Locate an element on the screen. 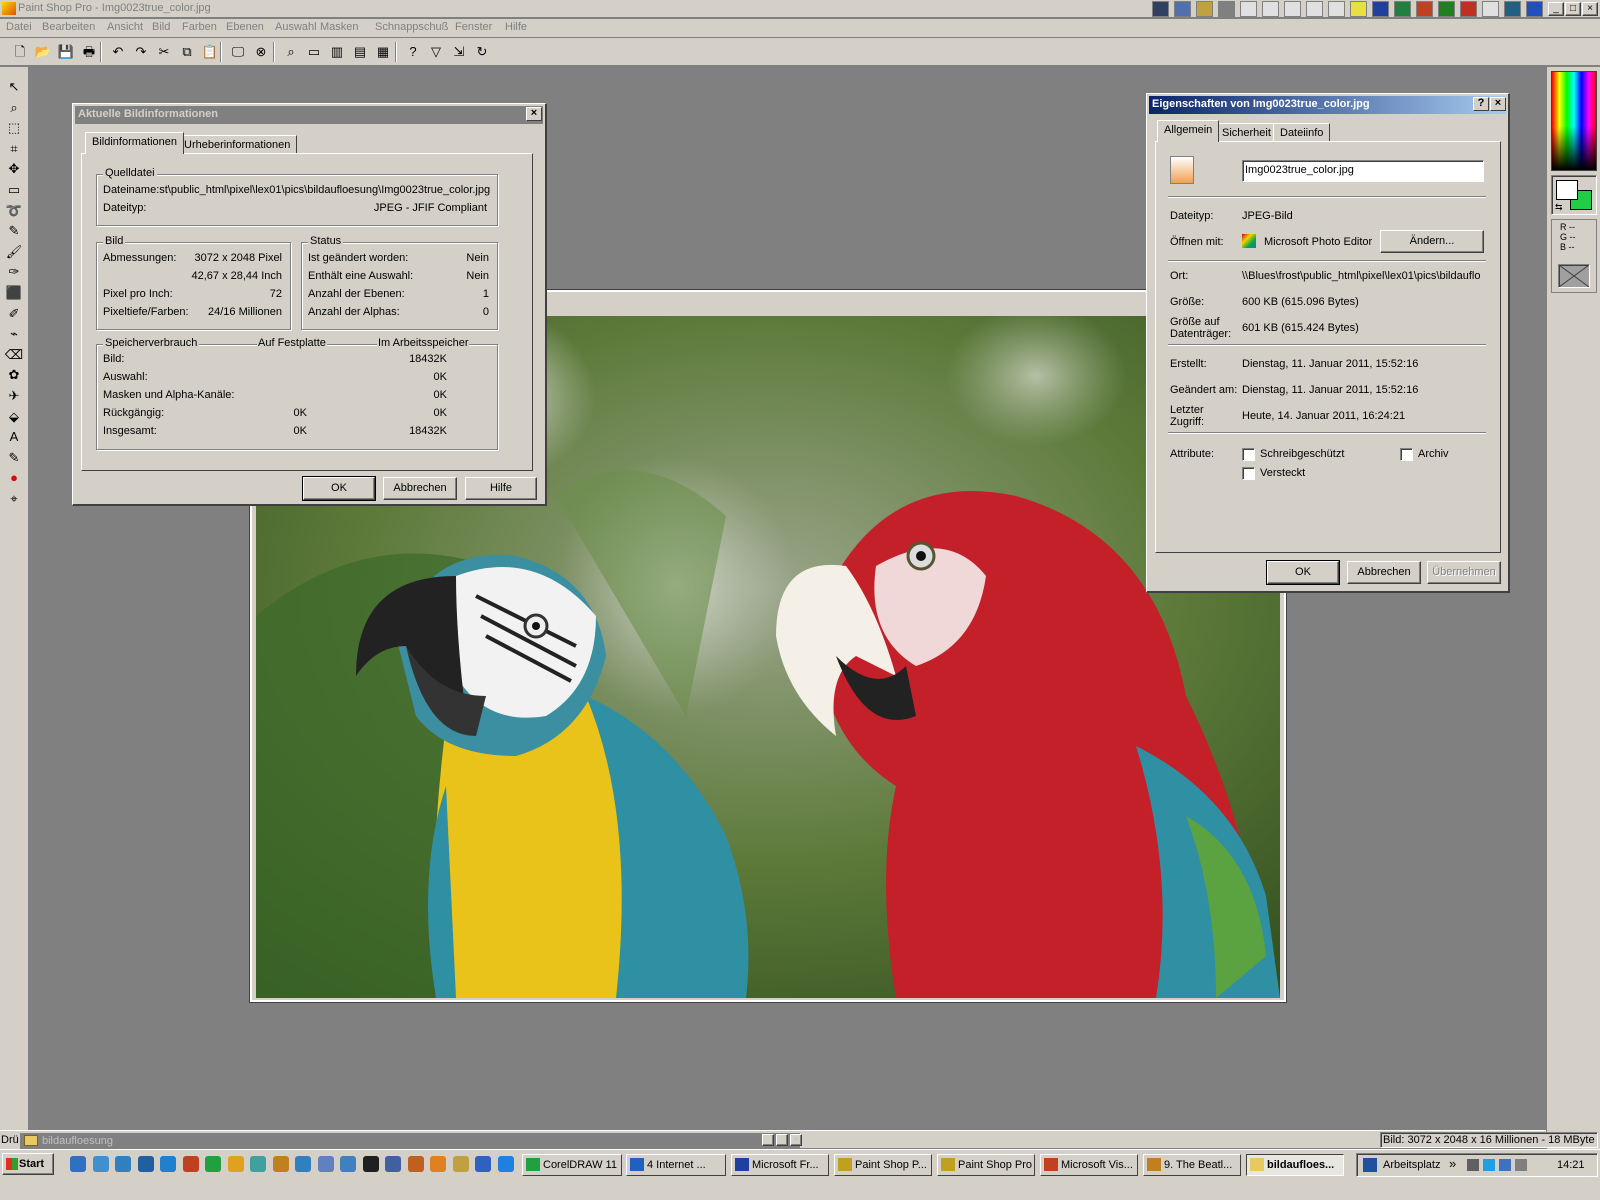 The width and height of the screenshot is (1600, 1200). histogram-icon: ▥ is located at coordinates (337, 51).